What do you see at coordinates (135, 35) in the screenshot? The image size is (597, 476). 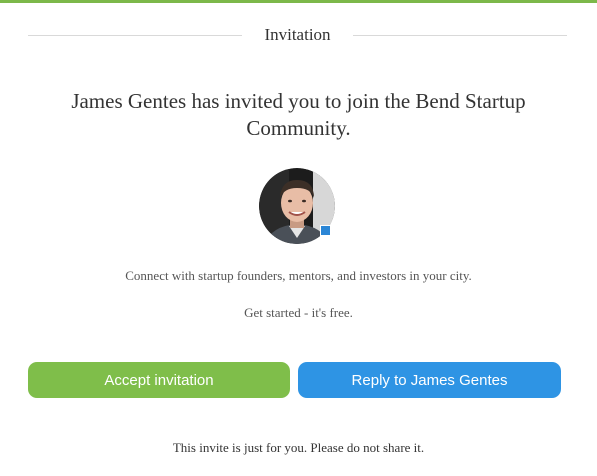 I see `header-rule-left` at bounding box center [135, 35].